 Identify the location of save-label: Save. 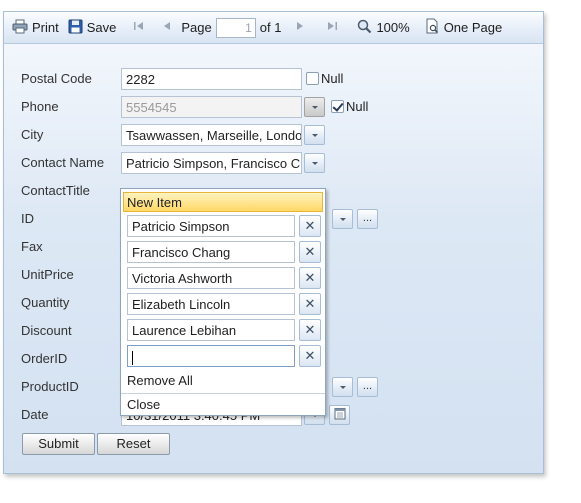
(101, 27).